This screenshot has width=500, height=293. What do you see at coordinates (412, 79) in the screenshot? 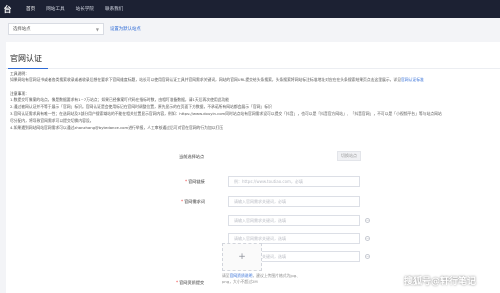
I see `official-standard-link: 官网认证标准` at bounding box center [412, 79].